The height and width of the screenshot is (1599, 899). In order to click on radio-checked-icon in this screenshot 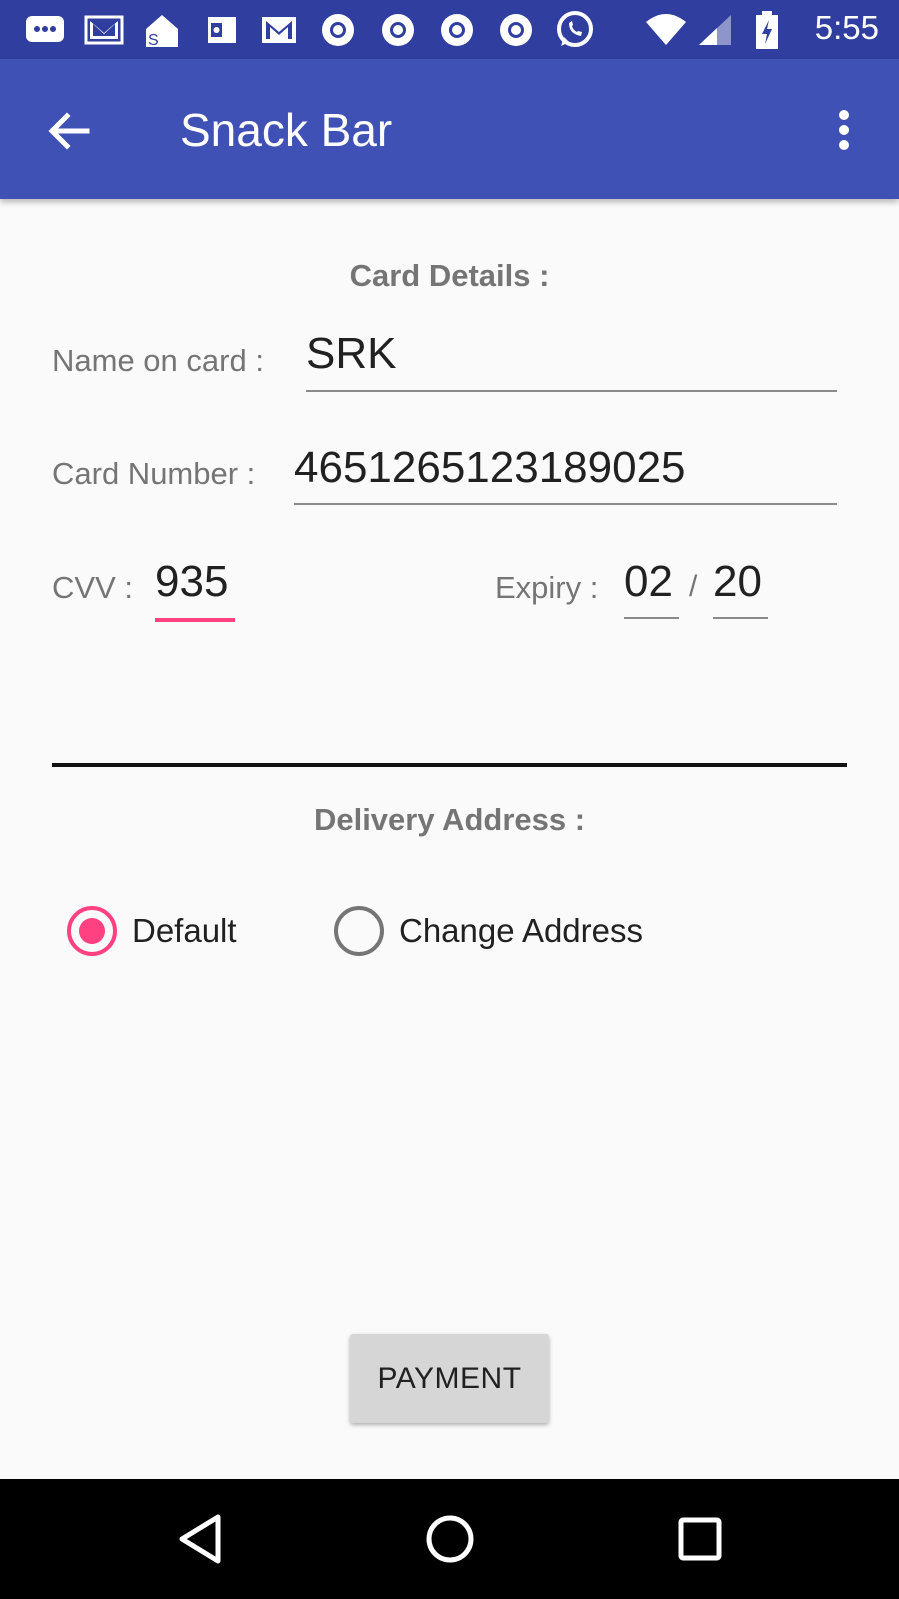, I will do `click(92, 931)`.